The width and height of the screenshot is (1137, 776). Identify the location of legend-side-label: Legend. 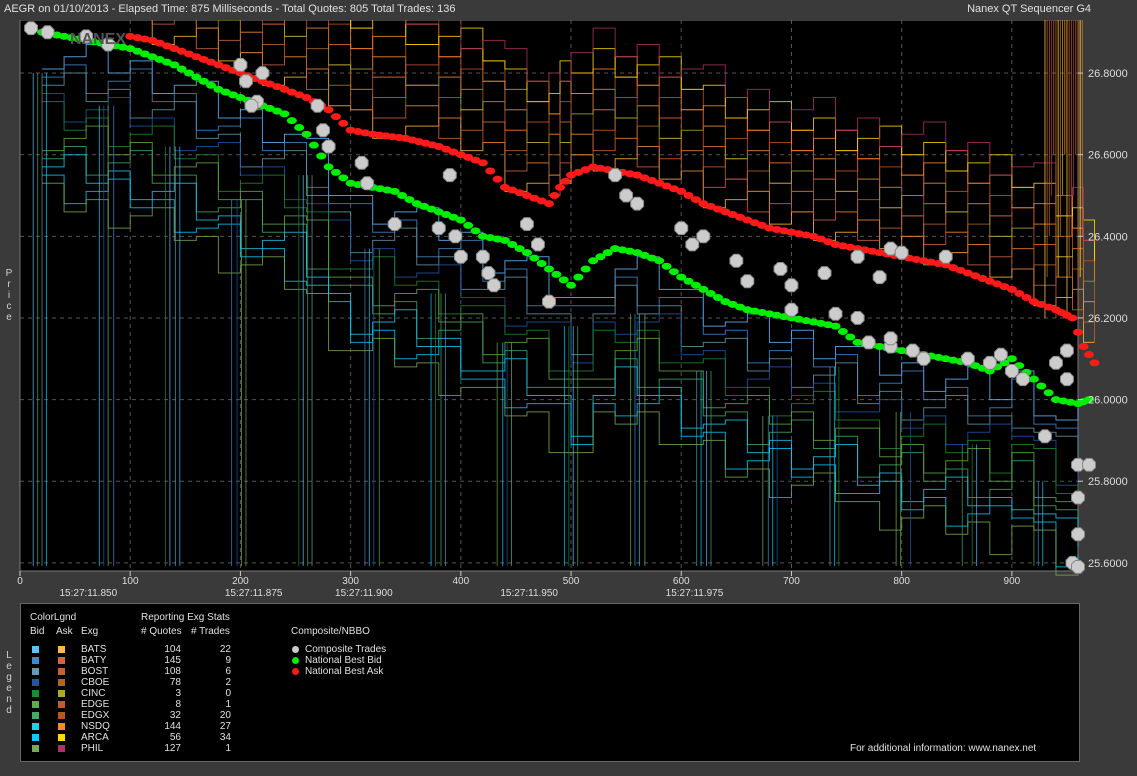
(9, 683).